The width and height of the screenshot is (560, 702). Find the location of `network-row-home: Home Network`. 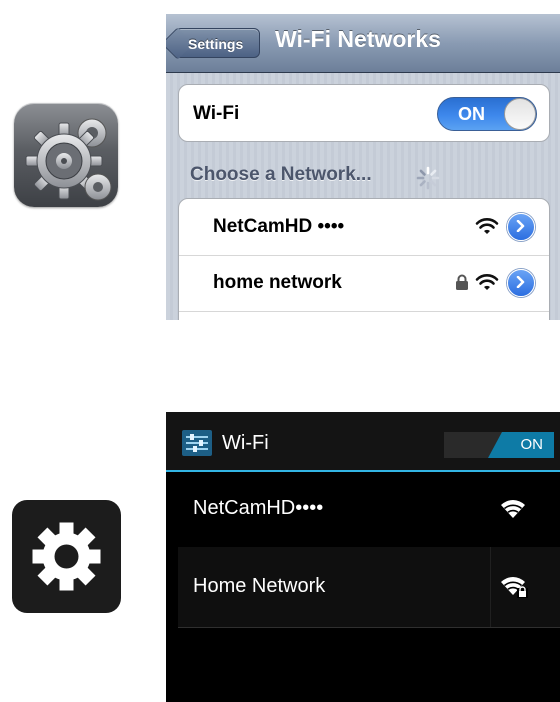

network-row-home: Home Network is located at coordinates (369, 587).